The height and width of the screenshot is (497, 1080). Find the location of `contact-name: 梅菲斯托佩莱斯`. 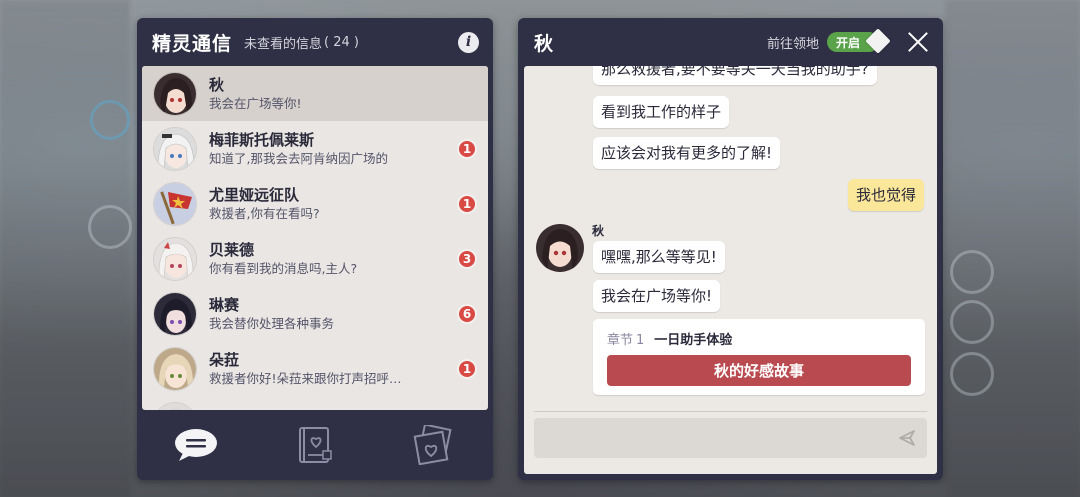

contact-name: 梅菲斯托佩莱斯 is located at coordinates (262, 139).